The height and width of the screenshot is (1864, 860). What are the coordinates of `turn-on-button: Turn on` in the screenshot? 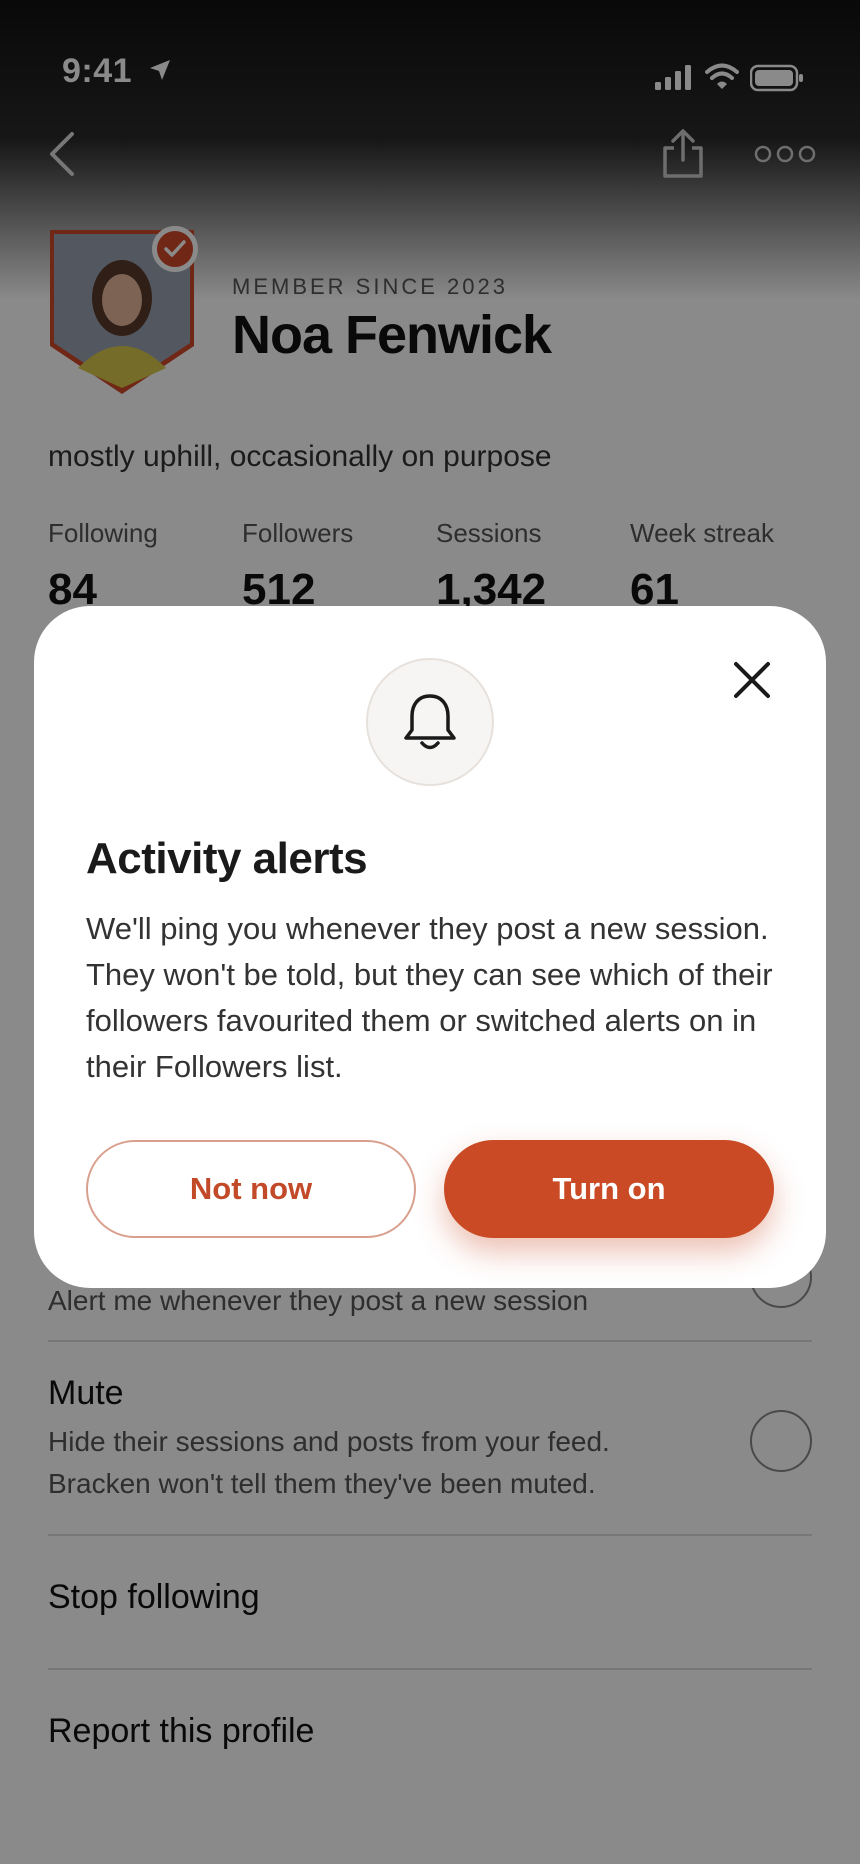 It's located at (609, 1189).